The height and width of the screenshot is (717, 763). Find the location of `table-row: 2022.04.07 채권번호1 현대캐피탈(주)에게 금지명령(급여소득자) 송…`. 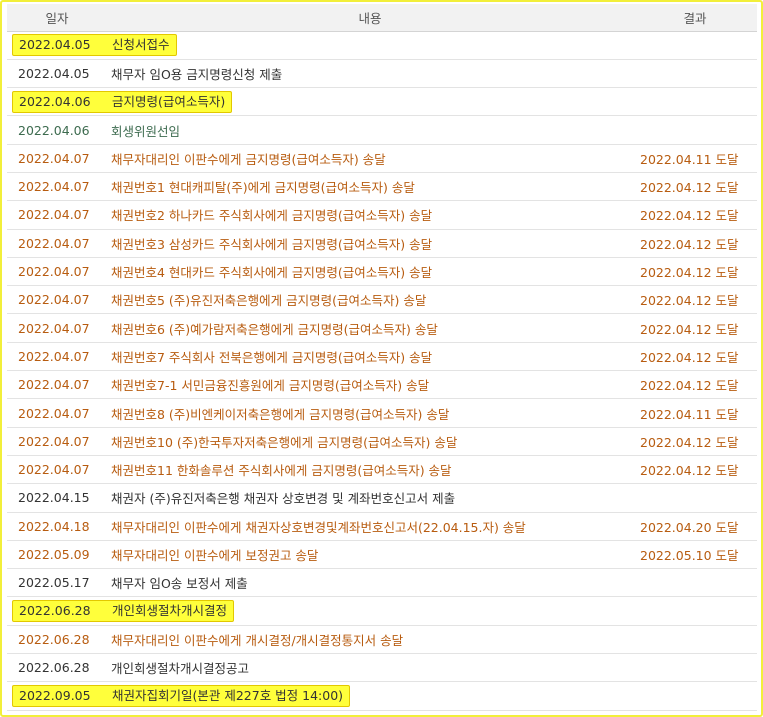

table-row: 2022.04.07 채권번호1 현대캐피탈(주)에게 금지명령(급여소득자) 송… is located at coordinates (382, 187).